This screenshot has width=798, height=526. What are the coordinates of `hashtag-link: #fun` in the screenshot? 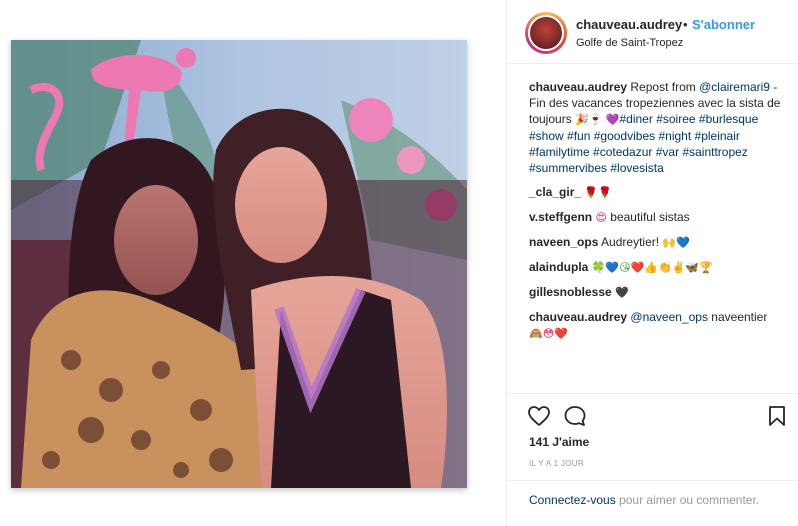 It's located at (578, 136).